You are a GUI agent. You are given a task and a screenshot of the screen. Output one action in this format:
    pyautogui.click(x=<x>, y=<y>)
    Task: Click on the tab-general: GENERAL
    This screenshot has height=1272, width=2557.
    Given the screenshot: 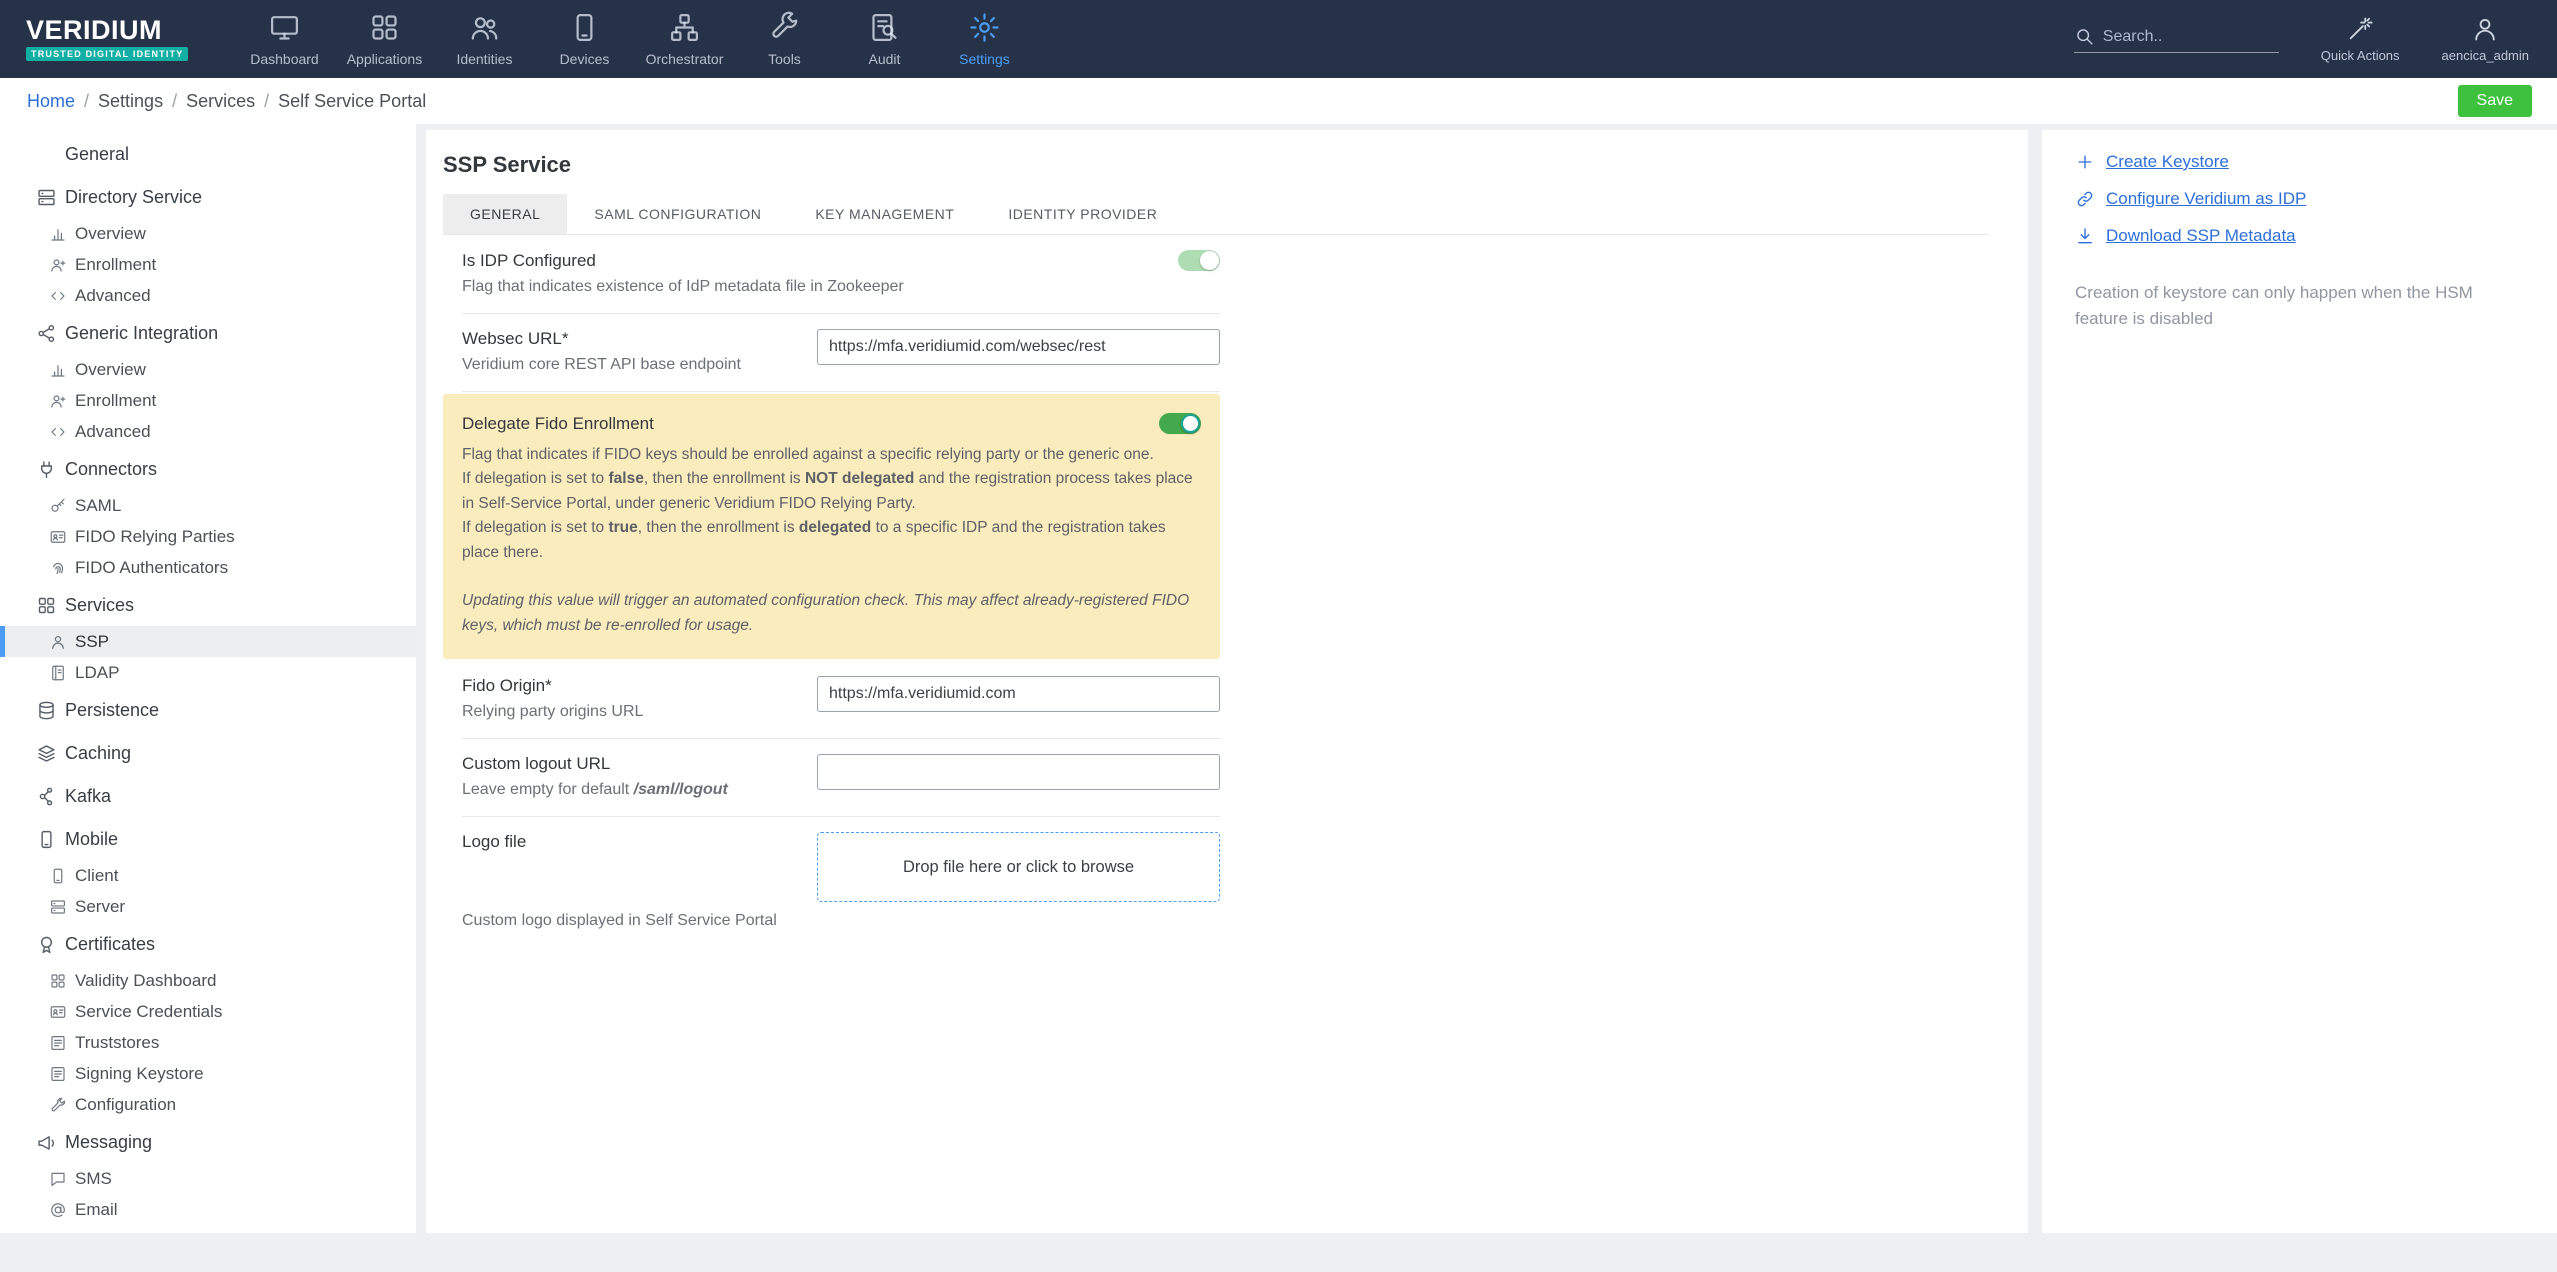 What is the action you would take?
    pyautogui.click(x=505, y=214)
    